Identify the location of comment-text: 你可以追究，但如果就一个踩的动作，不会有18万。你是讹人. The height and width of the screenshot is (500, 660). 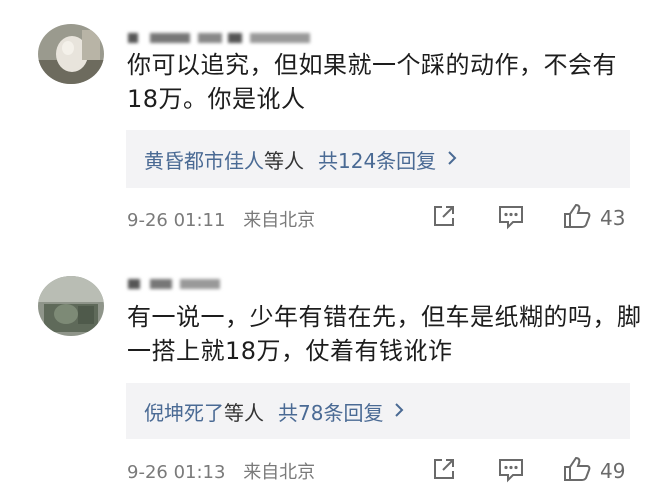
(372, 82).